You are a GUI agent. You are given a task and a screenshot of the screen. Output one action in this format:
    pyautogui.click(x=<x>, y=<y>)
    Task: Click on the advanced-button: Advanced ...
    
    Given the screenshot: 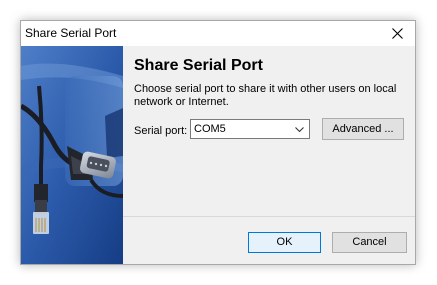 What is the action you would take?
    pyautogui.click(x=363, y=129)
    